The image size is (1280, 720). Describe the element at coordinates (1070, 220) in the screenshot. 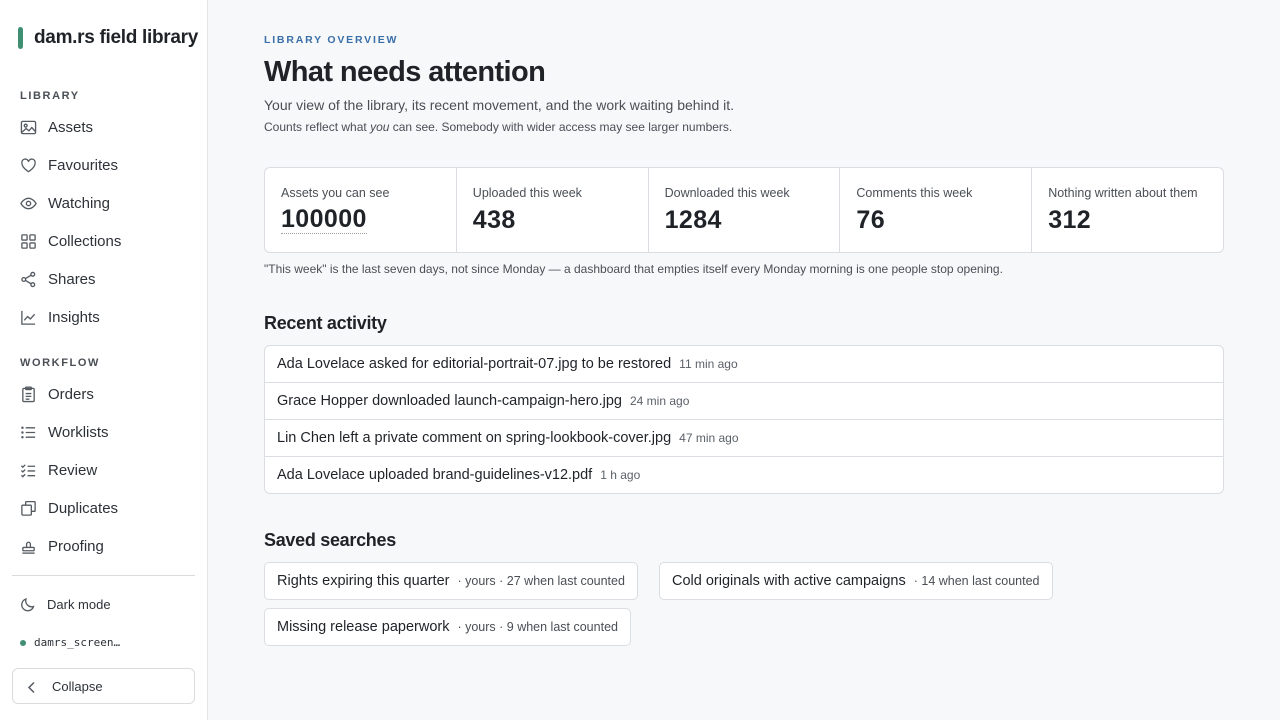

I see `stat-value: 312` at that location.